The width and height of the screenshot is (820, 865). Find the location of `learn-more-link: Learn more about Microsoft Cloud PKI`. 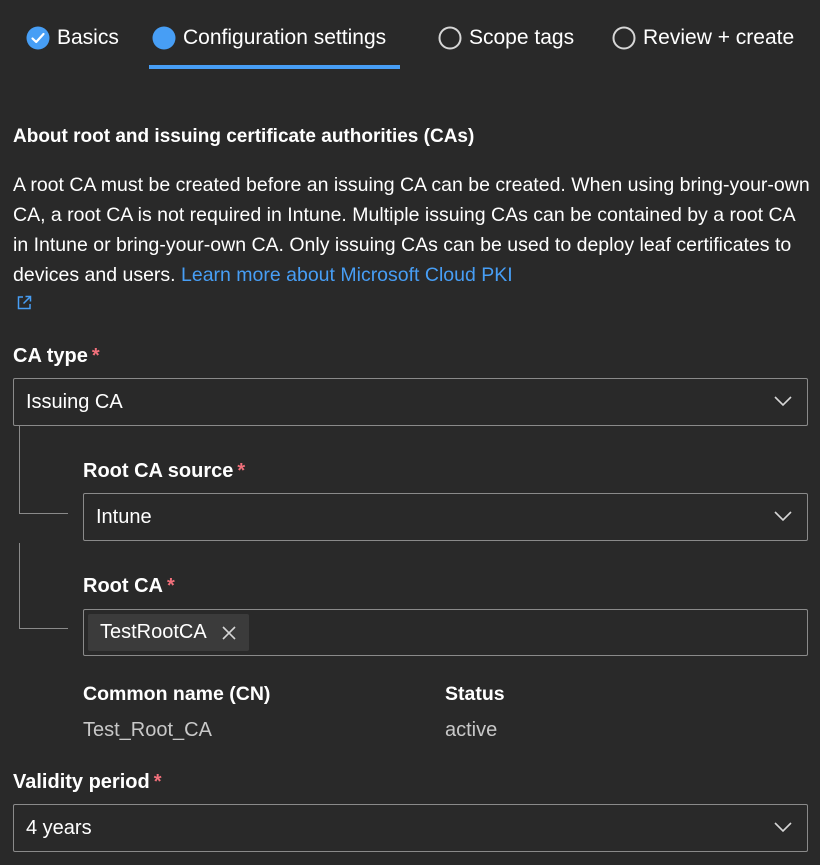

learn-more-link: Learn more about Microsoft Cloud PKI is located at coordinates (347, 275).